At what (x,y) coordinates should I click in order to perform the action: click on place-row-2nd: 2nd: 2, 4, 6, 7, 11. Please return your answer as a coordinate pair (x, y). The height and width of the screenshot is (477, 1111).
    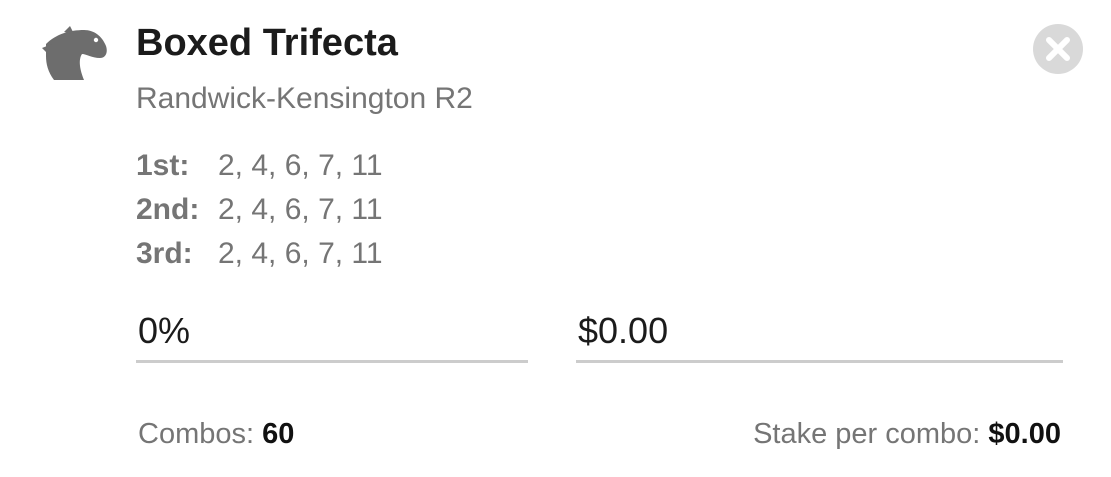
    Looking at the image, I should click on (259, 210).